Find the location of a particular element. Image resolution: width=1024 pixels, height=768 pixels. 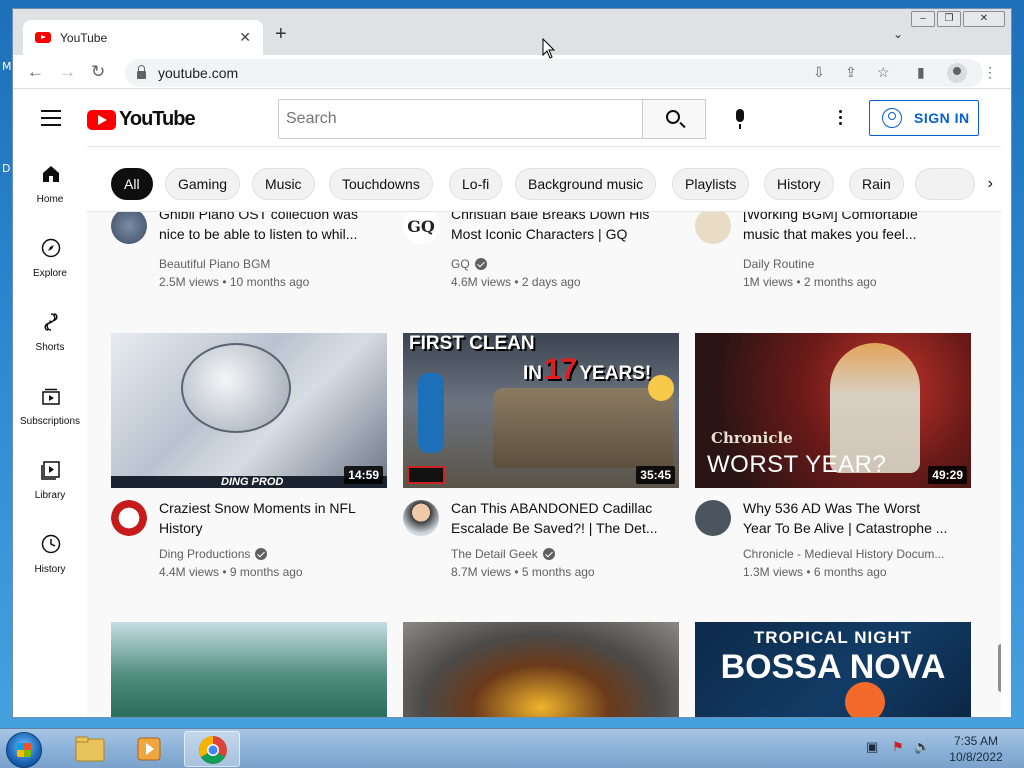

voice-search-button is located at coordinates (740, 119).